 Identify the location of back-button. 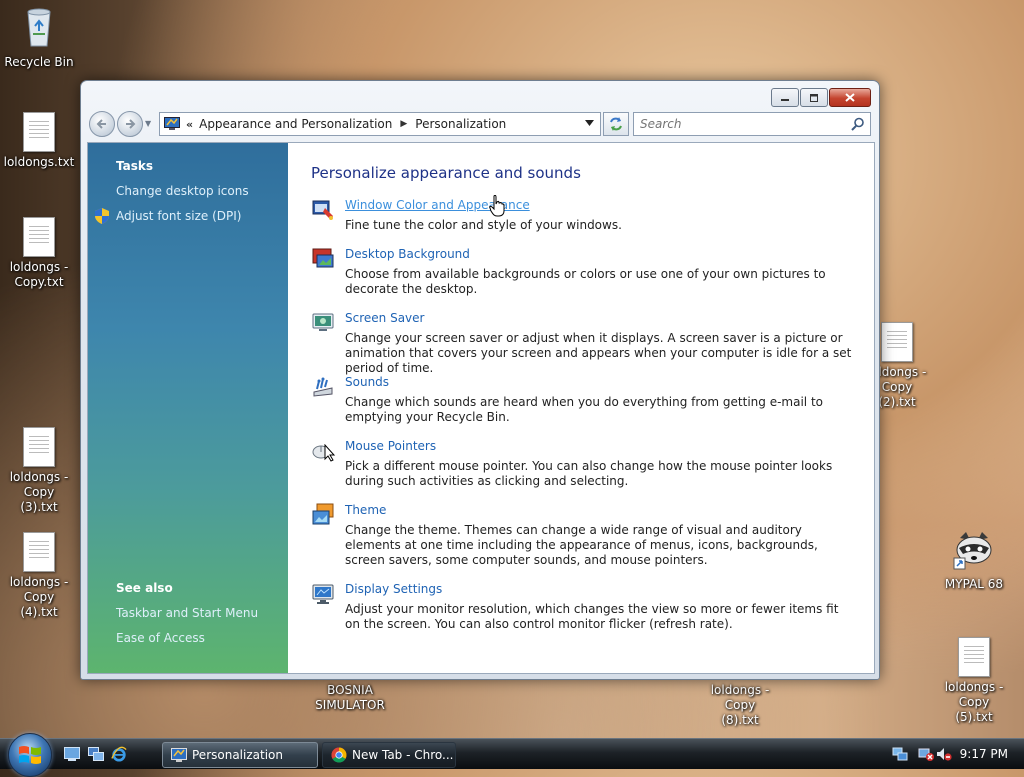
(102, 124).